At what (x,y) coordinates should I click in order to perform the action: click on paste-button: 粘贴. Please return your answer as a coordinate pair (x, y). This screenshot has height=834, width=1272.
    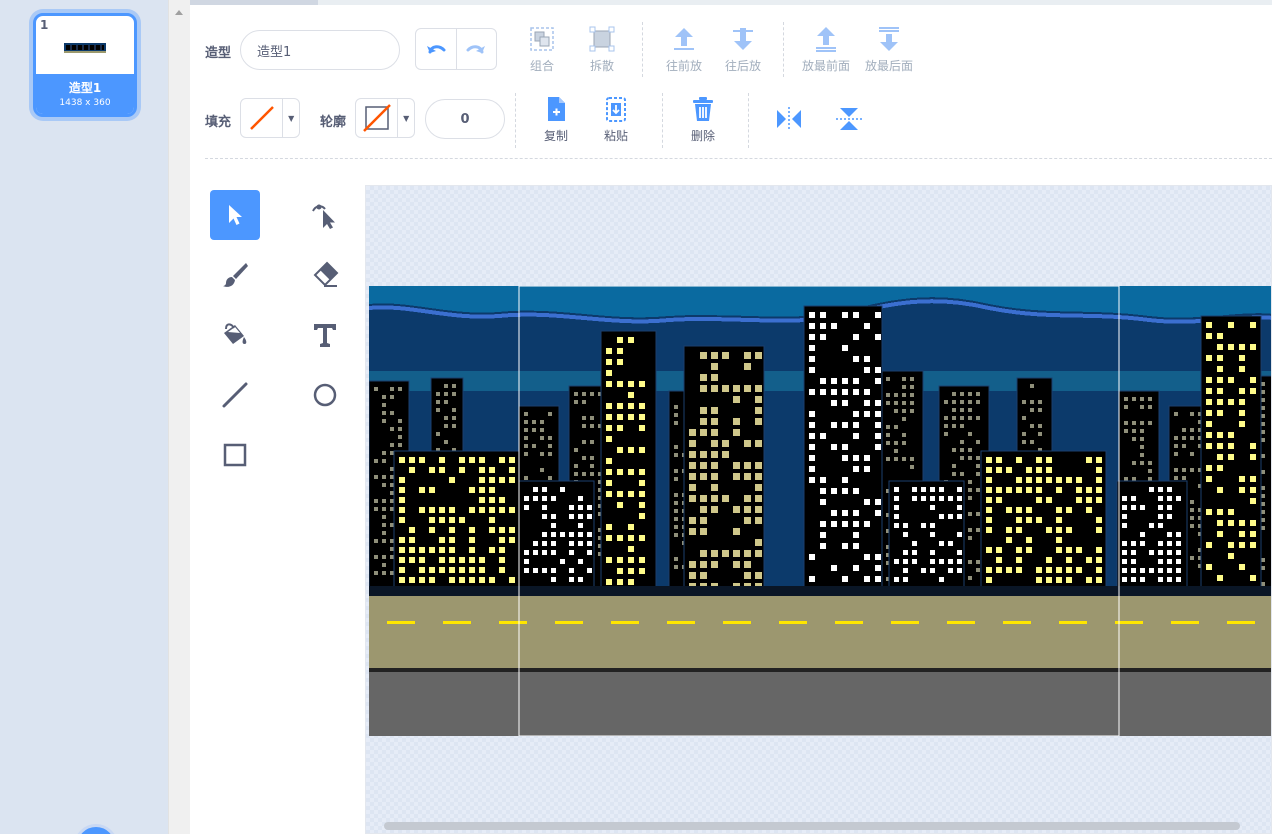
    Looking at the image, I should click on (616, 119).